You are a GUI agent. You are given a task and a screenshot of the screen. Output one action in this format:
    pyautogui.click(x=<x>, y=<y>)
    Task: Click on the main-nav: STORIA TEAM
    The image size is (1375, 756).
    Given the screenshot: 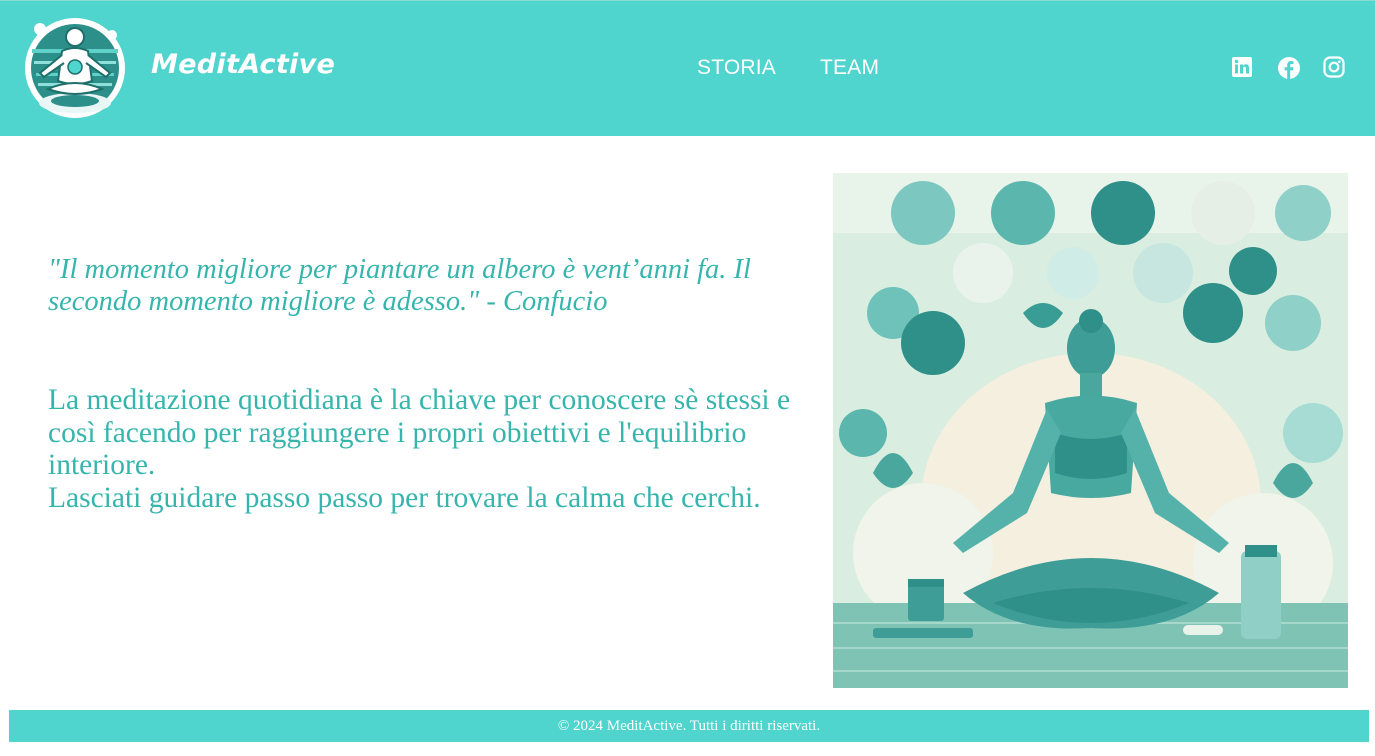 What is the action you would take?
    pyautogui.click(x=788, y=68)
    